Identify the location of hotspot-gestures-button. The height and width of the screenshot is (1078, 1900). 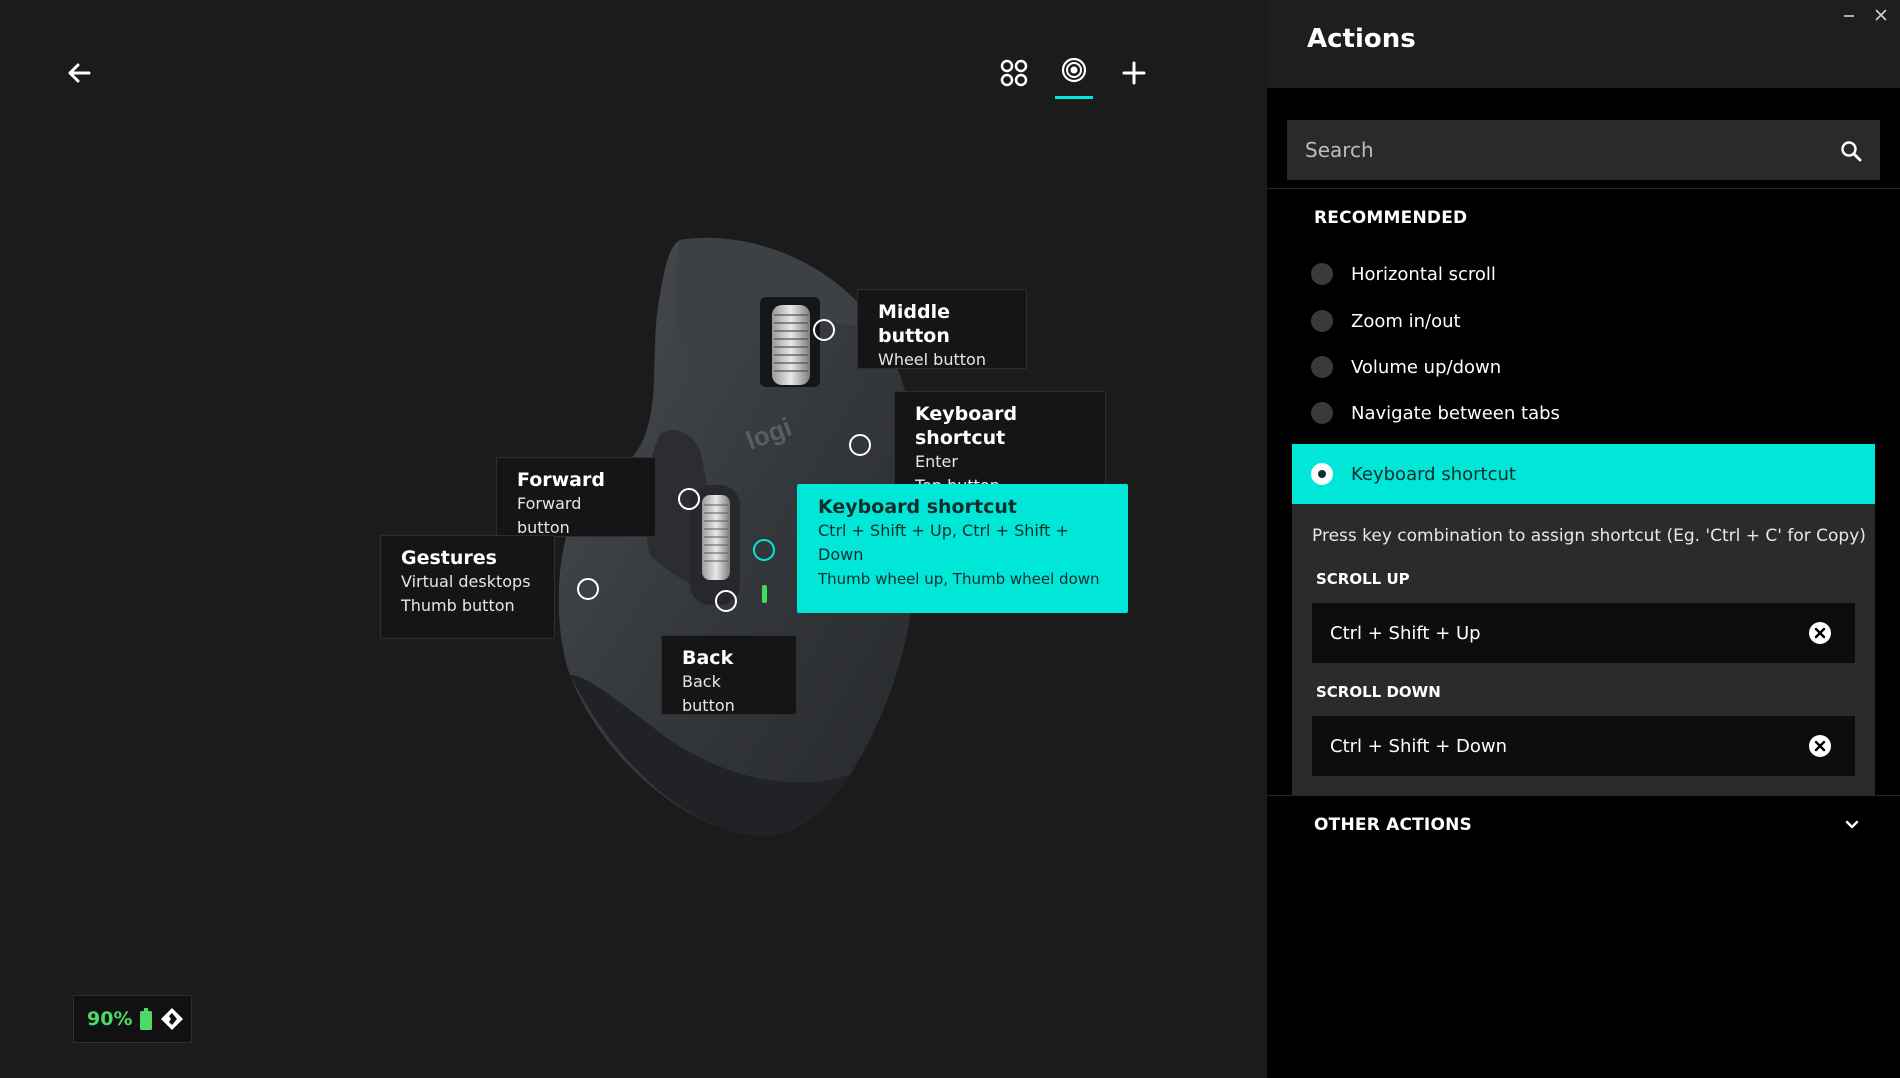
(588, 589).